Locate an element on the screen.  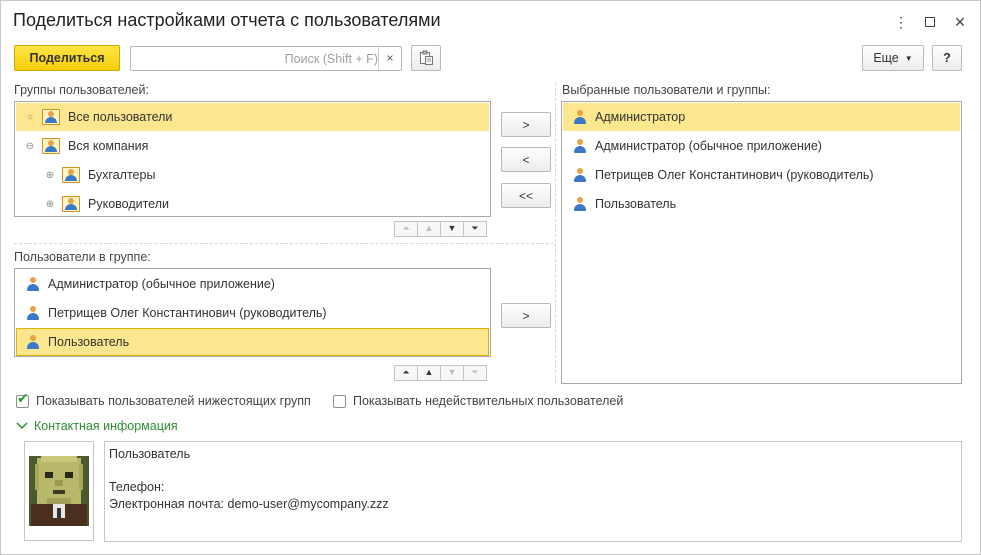
close-icon: ✕ is located at coordinates (960, 22).